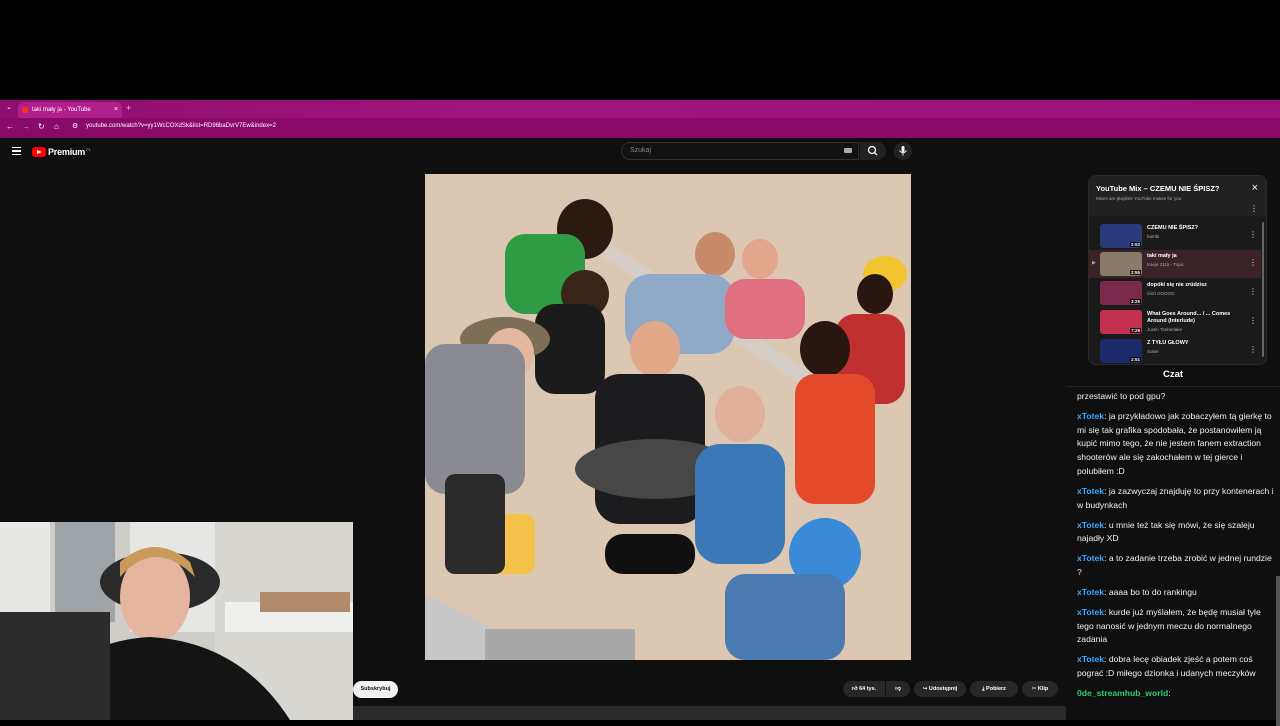 The height and width of the screenshot is (726, 1280). I want to click on playlist-item-duration: 2:55, so click(1135, 272).